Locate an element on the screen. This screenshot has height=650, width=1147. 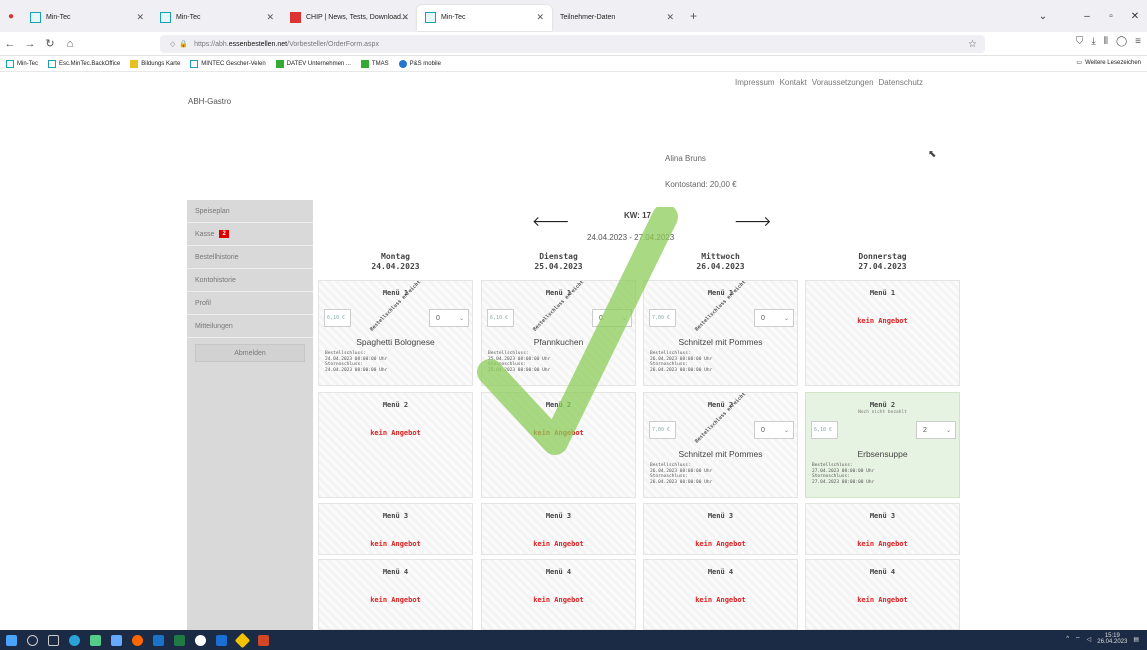
maximize-button: ▫ is located at coordinates (1111, 16).